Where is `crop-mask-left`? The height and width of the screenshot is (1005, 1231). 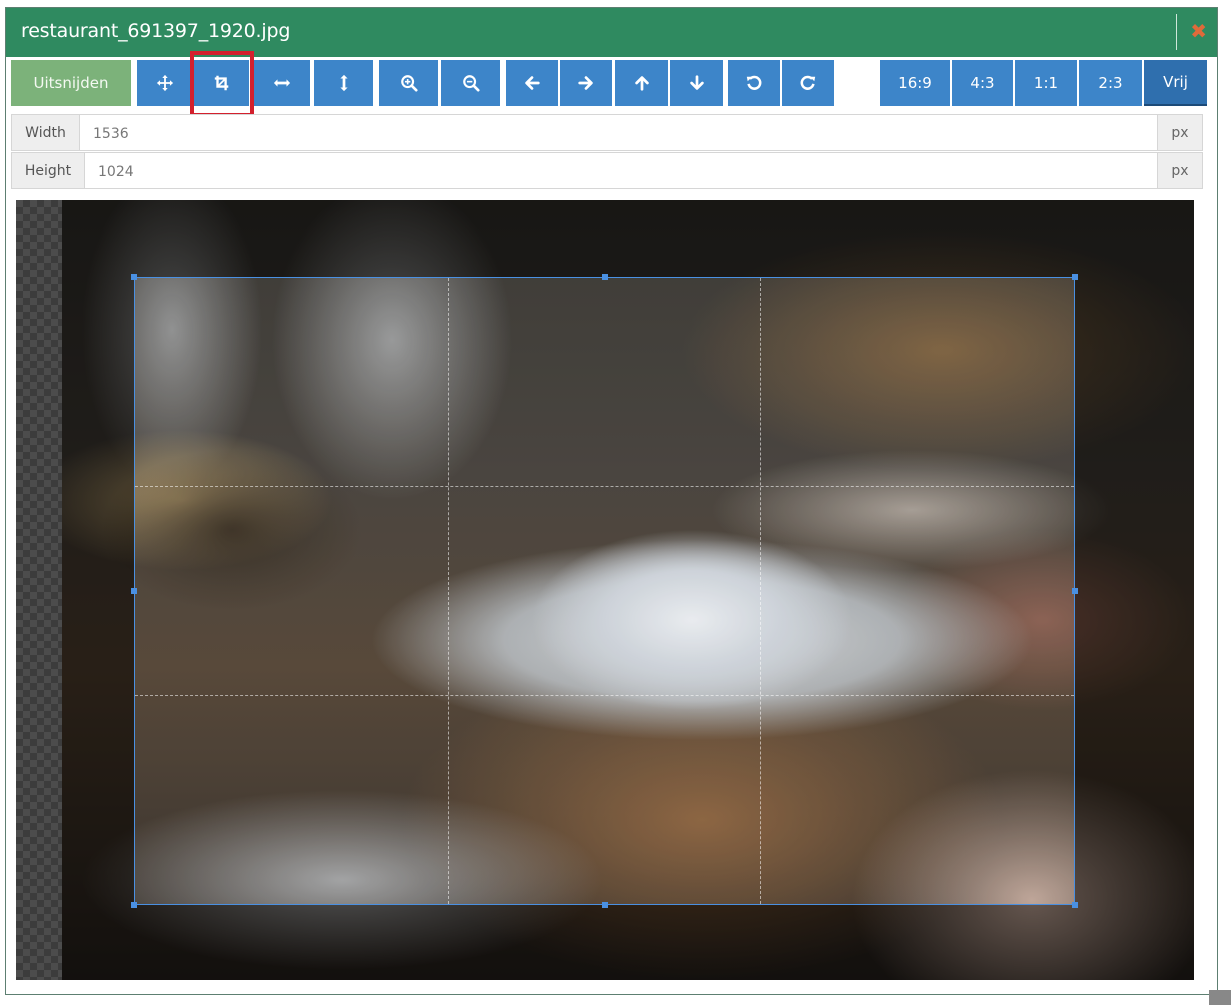 crop-mask-left is located at coordinates (75, 591).